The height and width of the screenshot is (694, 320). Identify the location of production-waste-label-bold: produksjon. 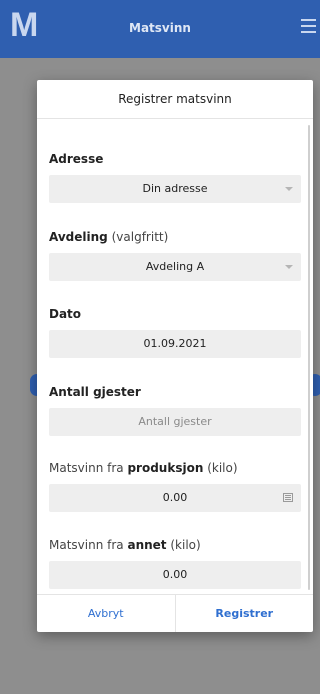
(165, 468).